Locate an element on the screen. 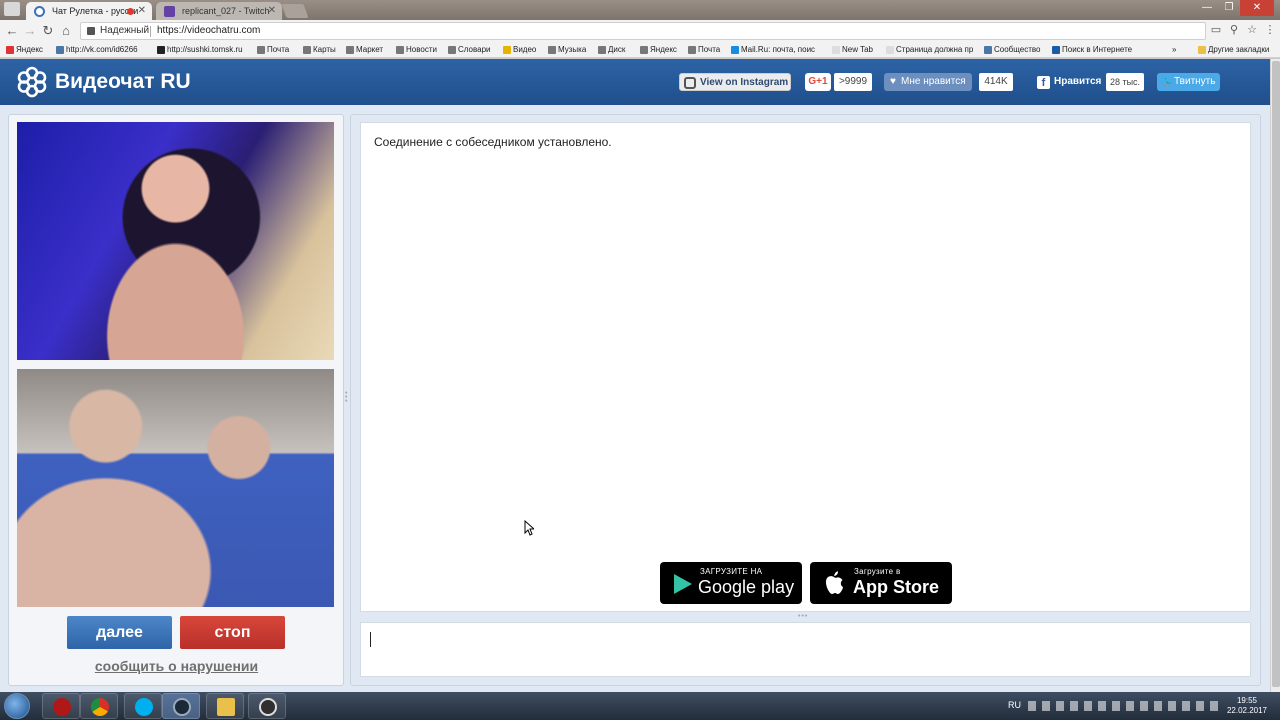 This screenshot has height=720, width=1280. taskbar-app is located at coordinates (61, 706).